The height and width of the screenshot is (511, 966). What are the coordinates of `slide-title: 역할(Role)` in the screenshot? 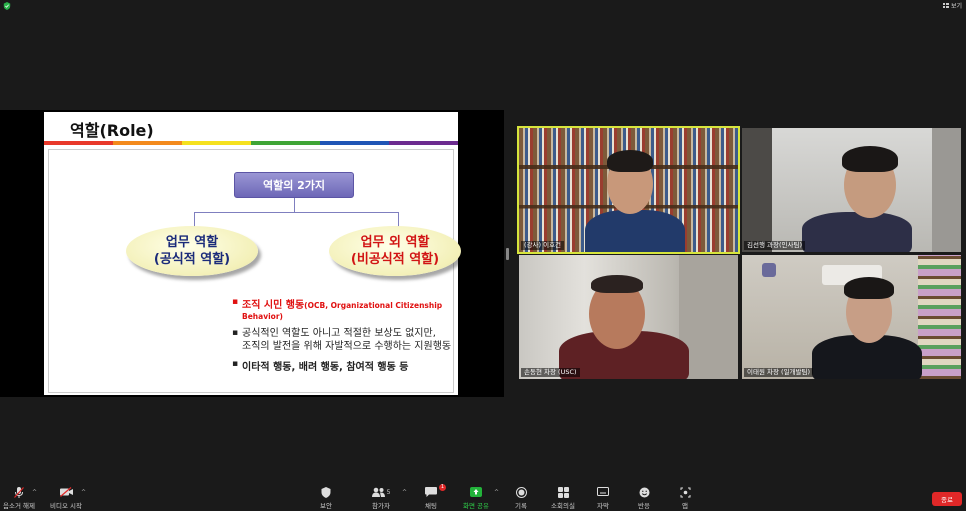 It's located at (112, 130).